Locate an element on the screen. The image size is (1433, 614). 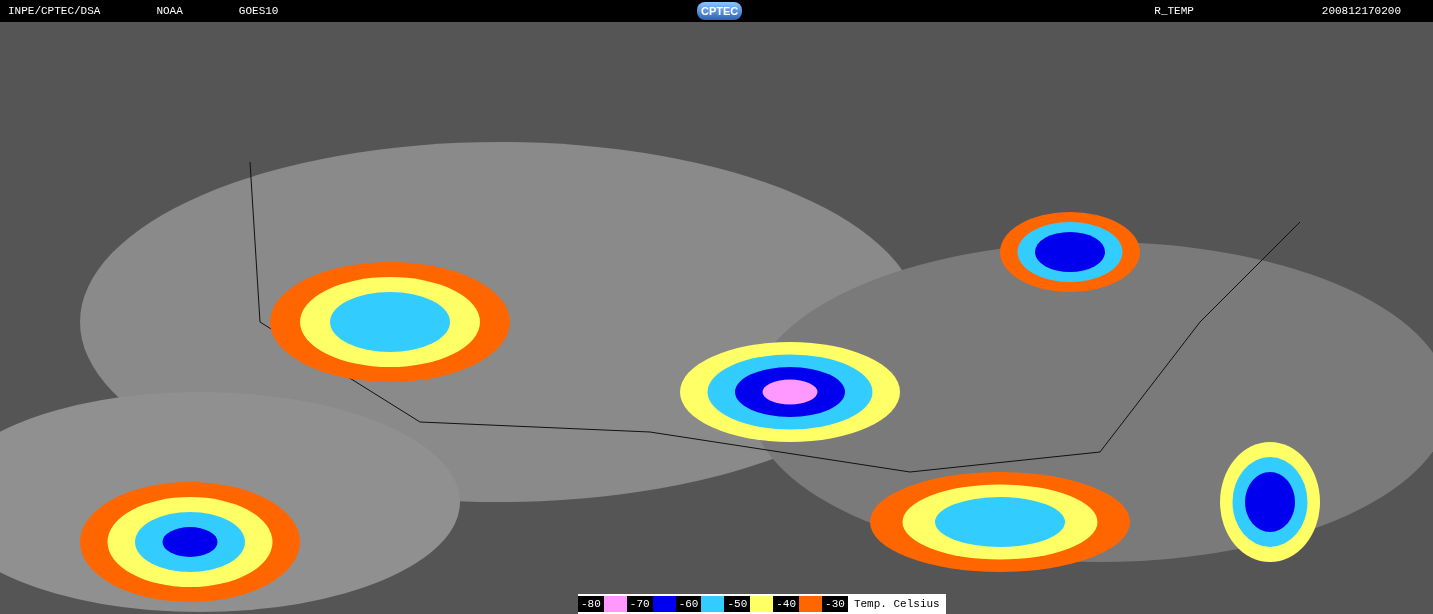
legend-label: -70 is located at coordinates (639, 604).